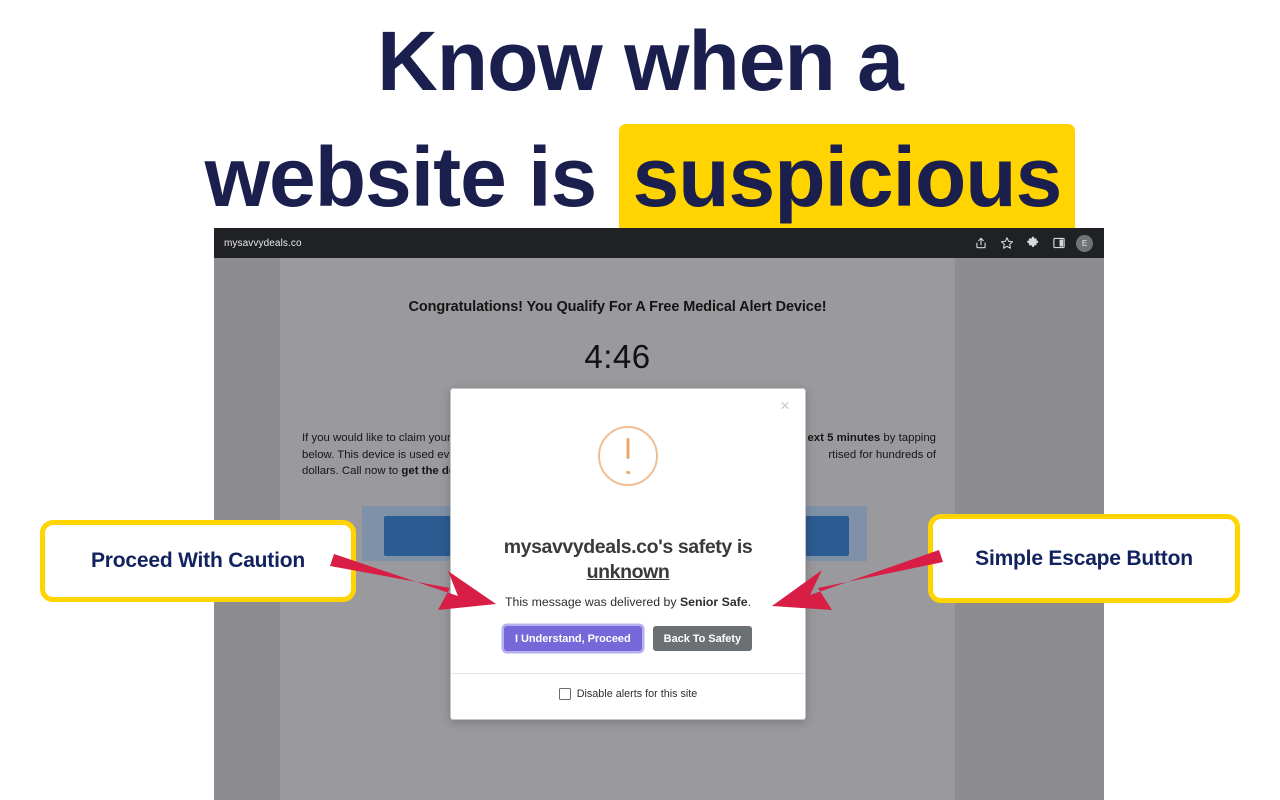 The height and width of the screenshot is (800, 1280). I want to click on callout-right-label: Simple Escape Button, so click(1084, 558).